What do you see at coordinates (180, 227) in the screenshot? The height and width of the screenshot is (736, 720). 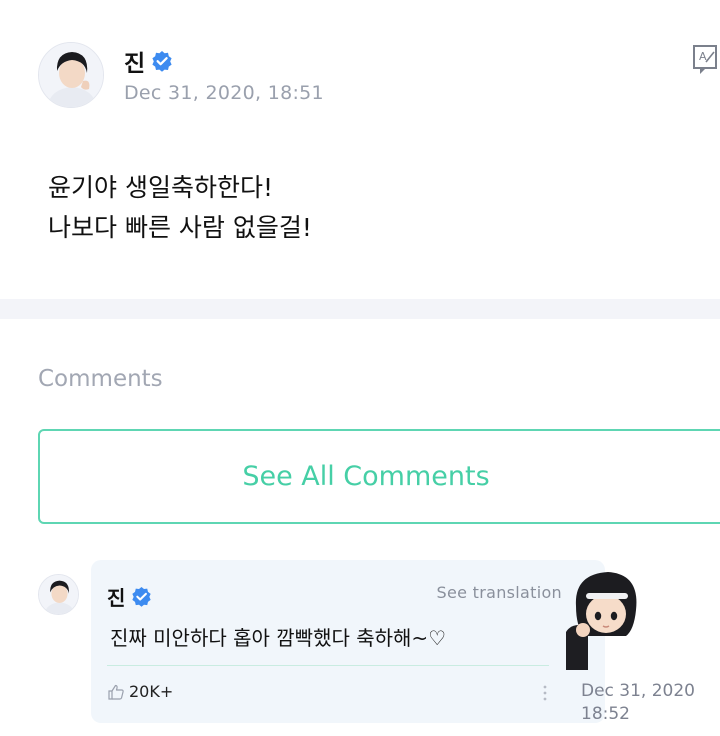 I see `post-body-line: 나보다 빠른 사람 없을걸!` at bounding box center [180, 227].